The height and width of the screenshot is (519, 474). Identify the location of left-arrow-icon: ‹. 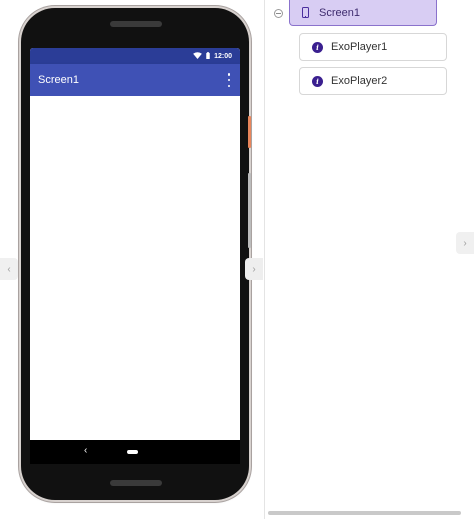
(9, 269).